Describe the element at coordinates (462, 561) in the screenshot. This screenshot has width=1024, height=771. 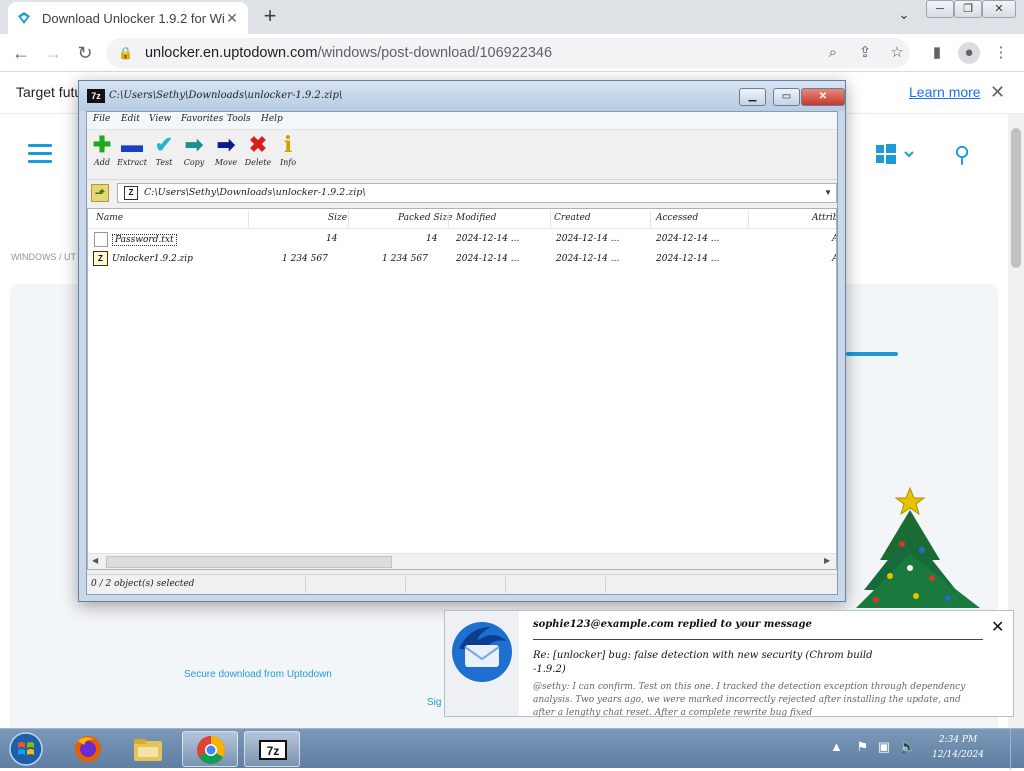
I see `horizontal-scrollbar: ◀ ▶` at that location.